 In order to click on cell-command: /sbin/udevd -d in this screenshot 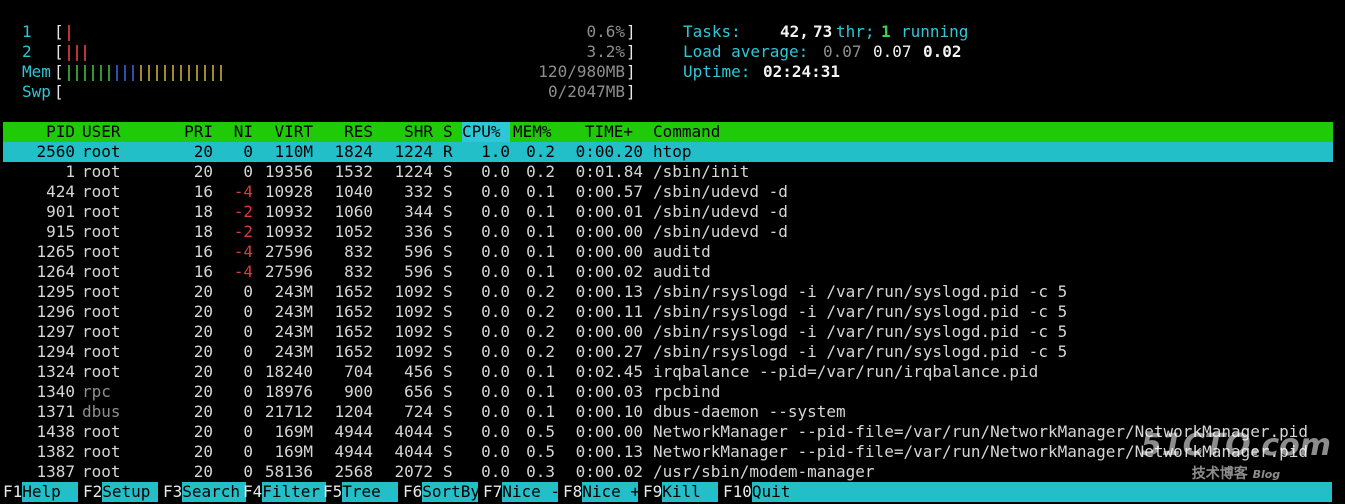, I will do `click(720, 231)`.